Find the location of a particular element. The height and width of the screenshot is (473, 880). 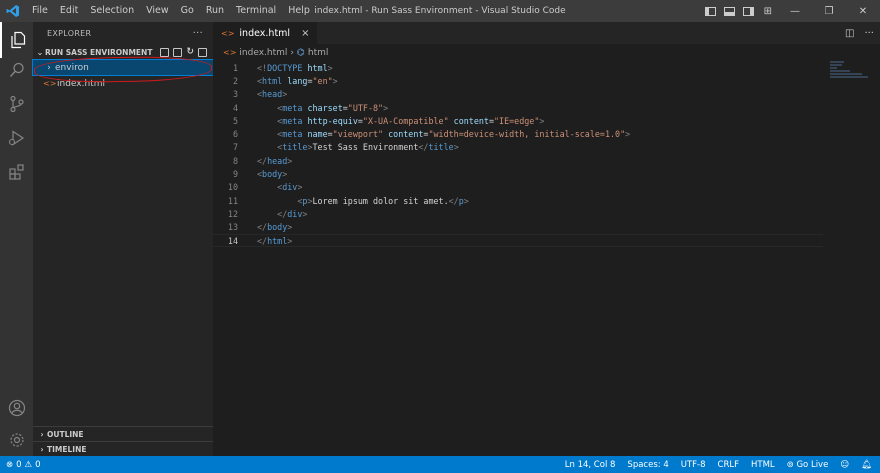

toggle-secondary-sidebar-icon is located at coordinates (748, 11).